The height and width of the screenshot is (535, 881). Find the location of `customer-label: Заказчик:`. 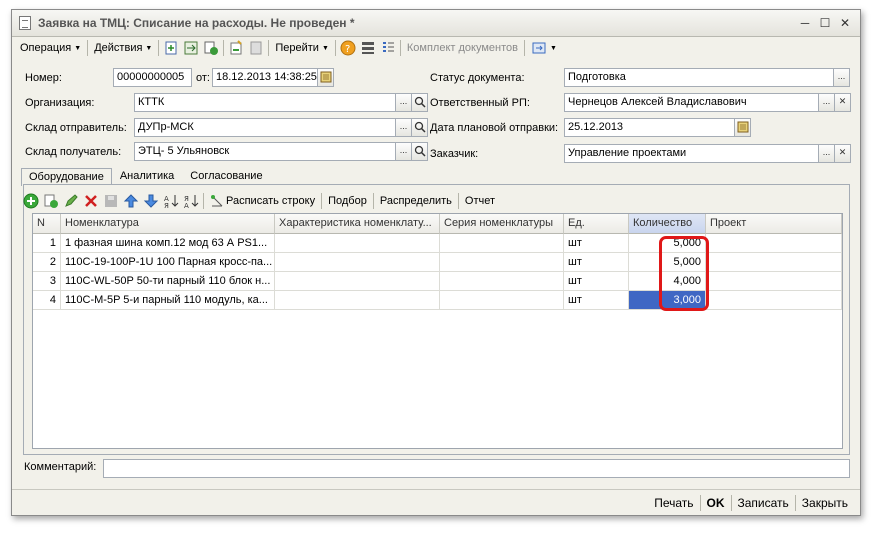

customer-label: Заказчик: is located at coordinates (454, 154).